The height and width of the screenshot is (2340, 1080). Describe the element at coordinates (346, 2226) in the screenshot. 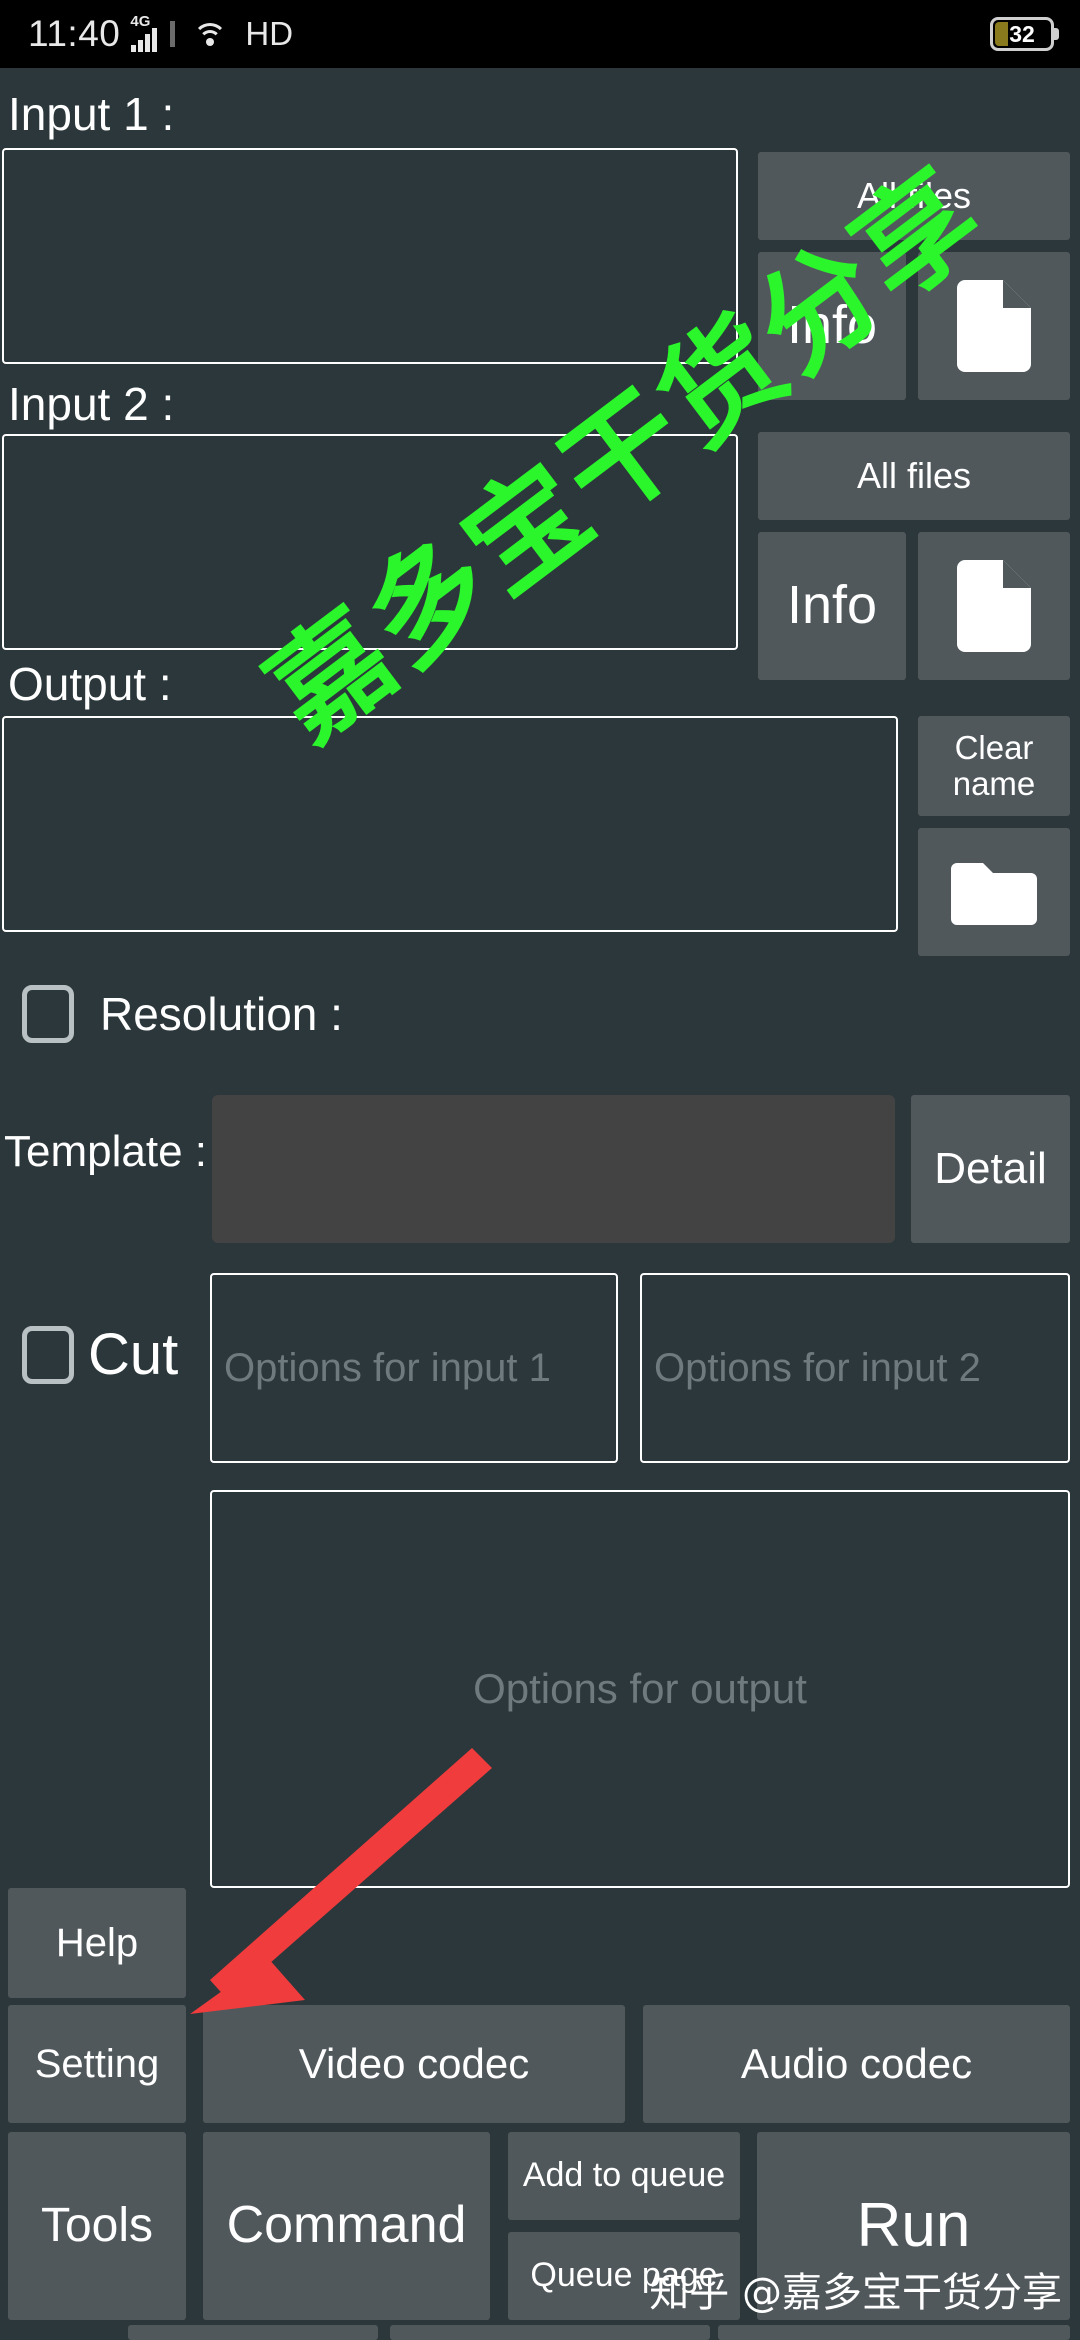

I see `command-button: Command` at that location.